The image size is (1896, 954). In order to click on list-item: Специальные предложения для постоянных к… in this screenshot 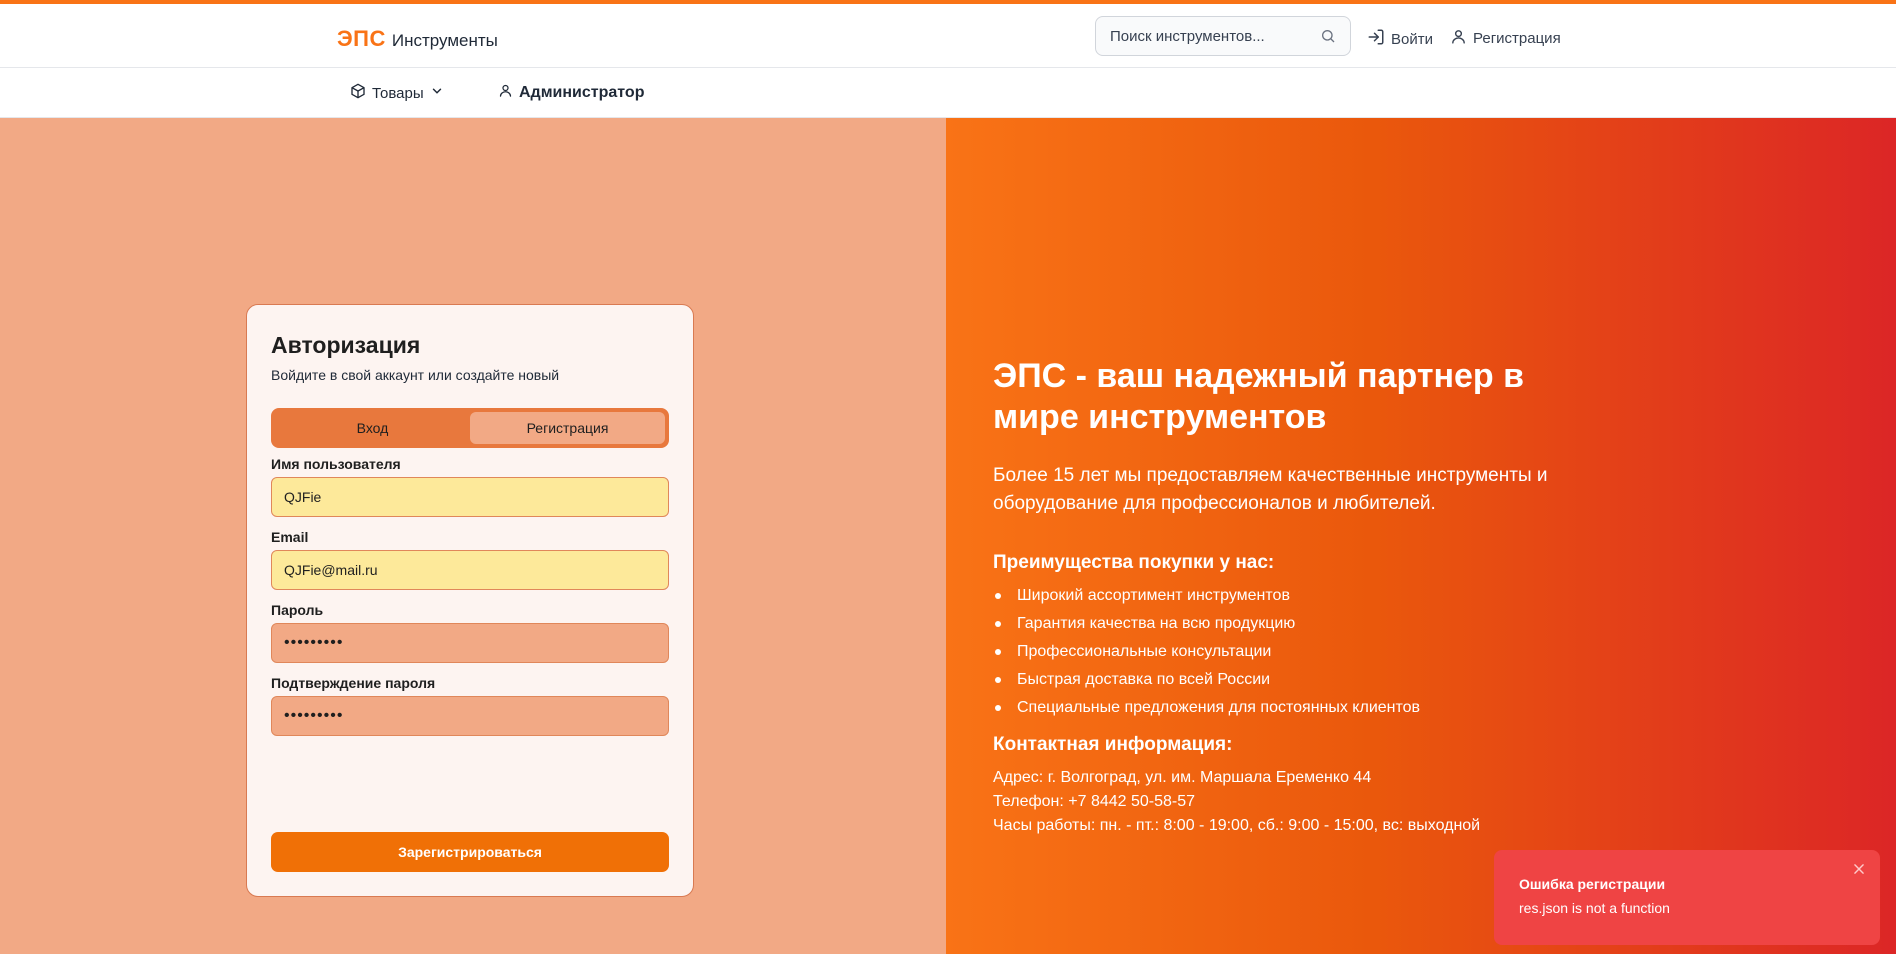, I will do `click(1303, 708)`.